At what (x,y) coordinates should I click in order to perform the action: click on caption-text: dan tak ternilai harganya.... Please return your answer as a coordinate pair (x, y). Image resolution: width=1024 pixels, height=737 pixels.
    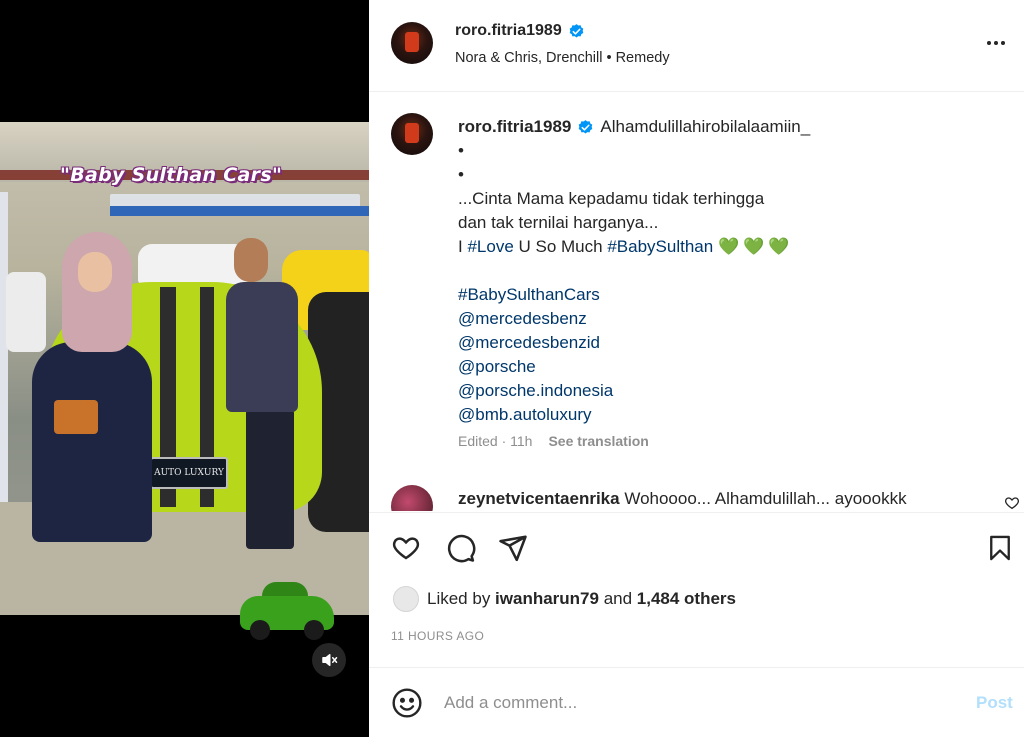
    Looking at the image, I should click on (558, 222).